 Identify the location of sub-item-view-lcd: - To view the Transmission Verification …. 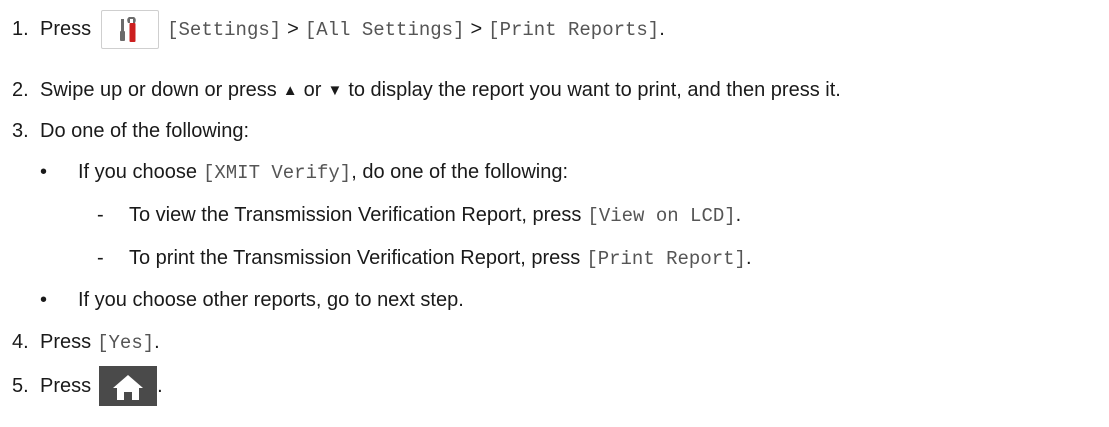
(419, 215).